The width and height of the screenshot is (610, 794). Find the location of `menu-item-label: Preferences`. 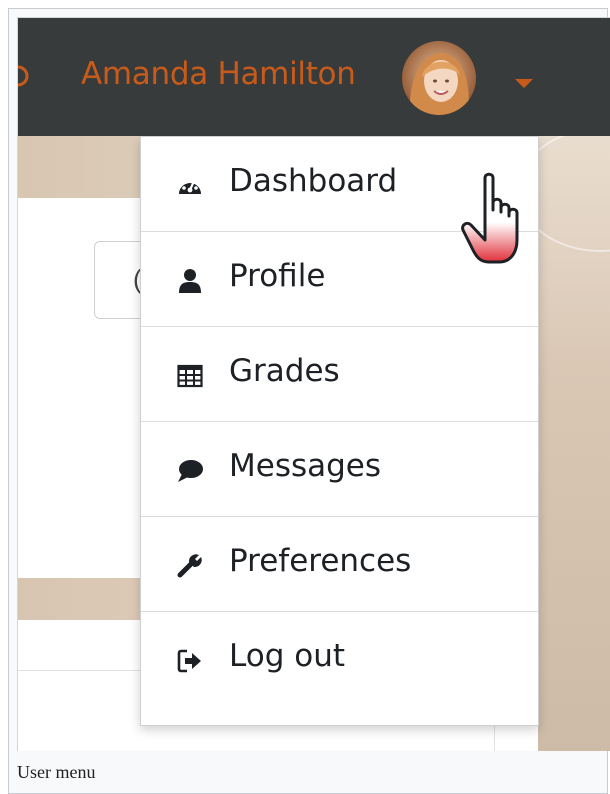

menu-item-label: Preferences is located at coordinates (320, 561).